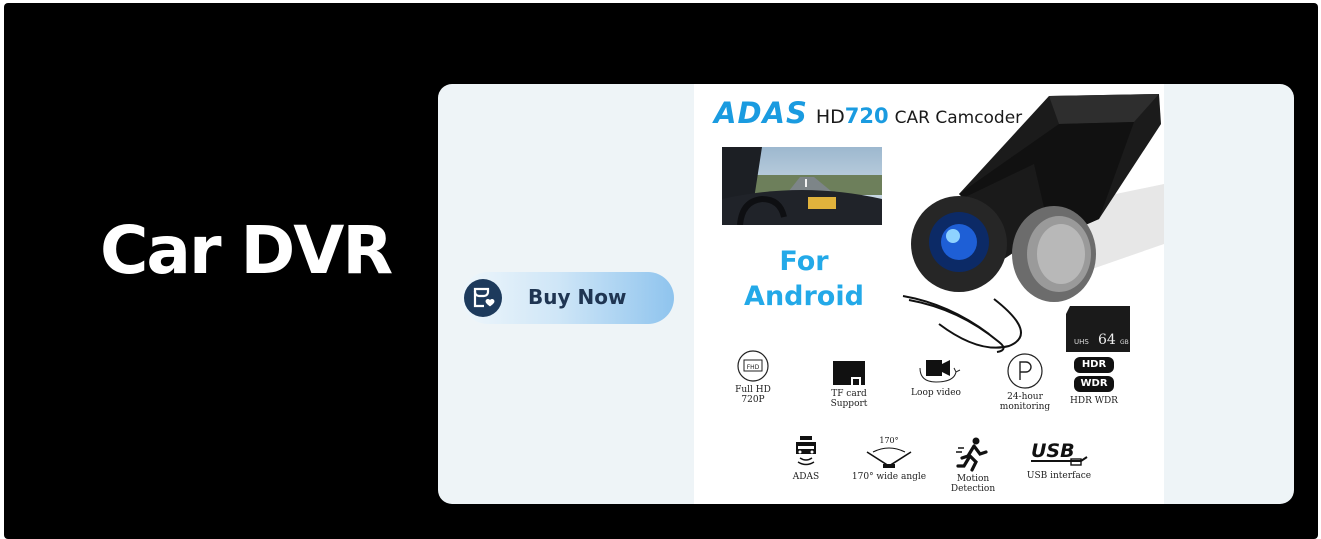 The width and height of the screenshot is (1321, 539). Describe the element at coordinates (806, 477) in the screenshot. I see `feature-label: ADAS` at that location.